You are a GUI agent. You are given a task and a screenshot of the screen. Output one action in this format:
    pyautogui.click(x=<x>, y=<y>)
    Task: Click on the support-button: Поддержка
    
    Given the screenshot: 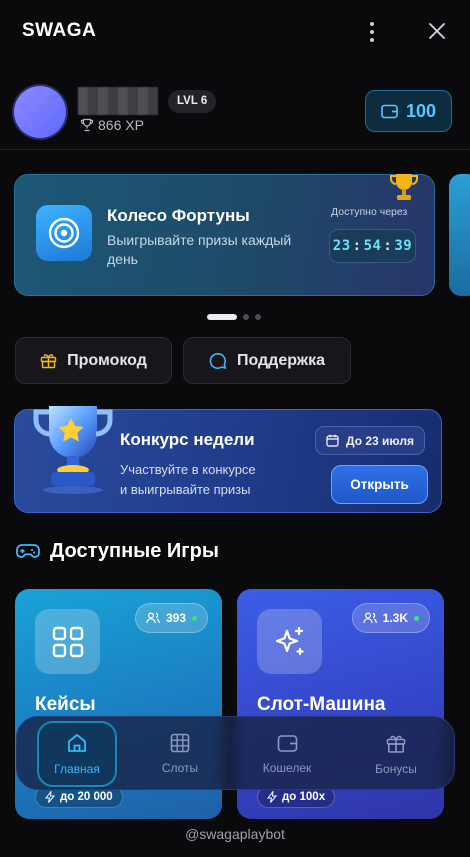 What is the action you would take?
    pyautogui.click(x=267, y=360)
    